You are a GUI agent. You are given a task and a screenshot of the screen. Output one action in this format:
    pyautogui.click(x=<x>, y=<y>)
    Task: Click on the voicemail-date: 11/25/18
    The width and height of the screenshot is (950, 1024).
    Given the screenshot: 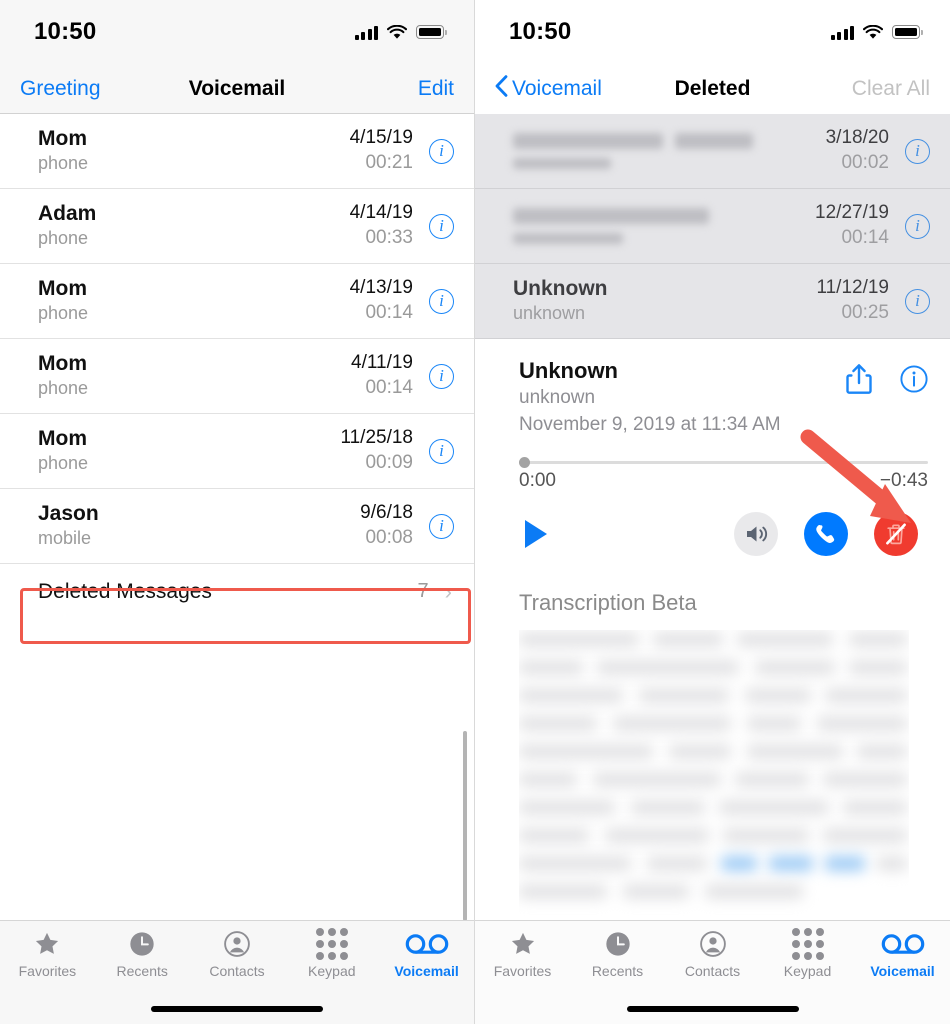 What is the action you would take?
    pyautogui.click(x=376, y=437)
    